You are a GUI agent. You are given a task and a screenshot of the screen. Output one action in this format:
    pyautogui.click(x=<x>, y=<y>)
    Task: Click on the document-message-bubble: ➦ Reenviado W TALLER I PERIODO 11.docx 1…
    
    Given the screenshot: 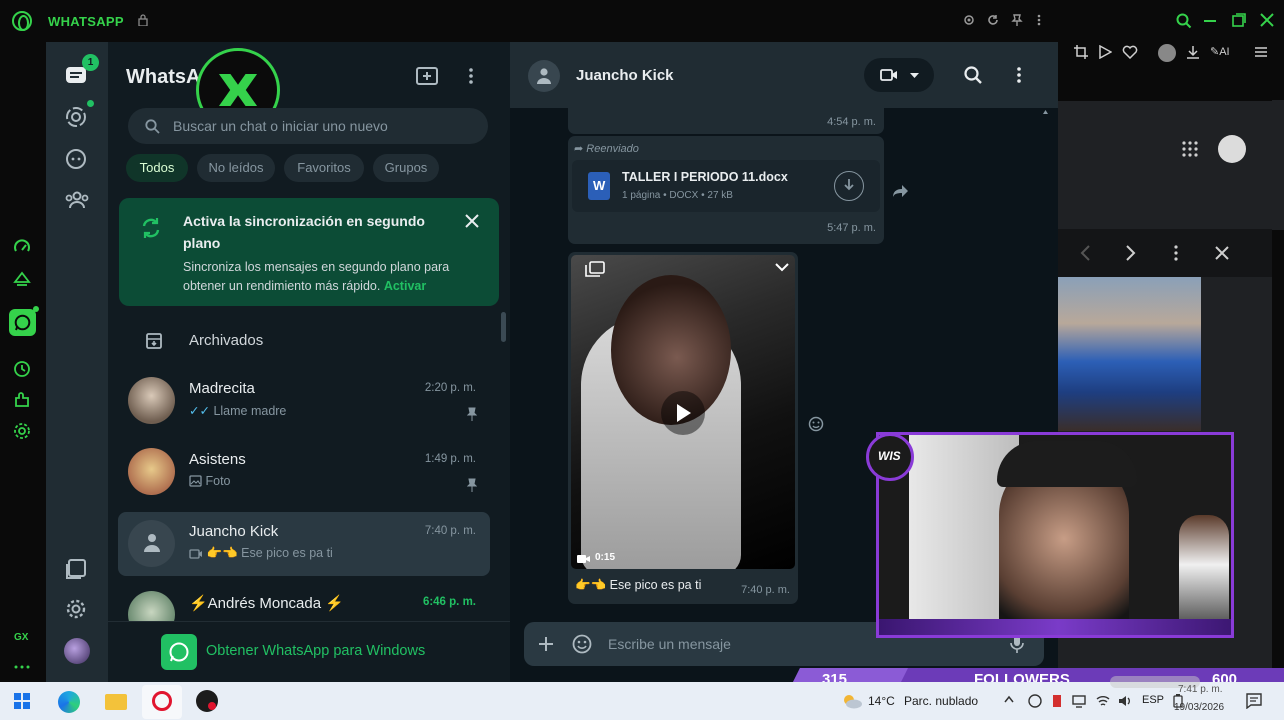 What is the action you would take?
    pyautogui.click(x=726, y=190)
    